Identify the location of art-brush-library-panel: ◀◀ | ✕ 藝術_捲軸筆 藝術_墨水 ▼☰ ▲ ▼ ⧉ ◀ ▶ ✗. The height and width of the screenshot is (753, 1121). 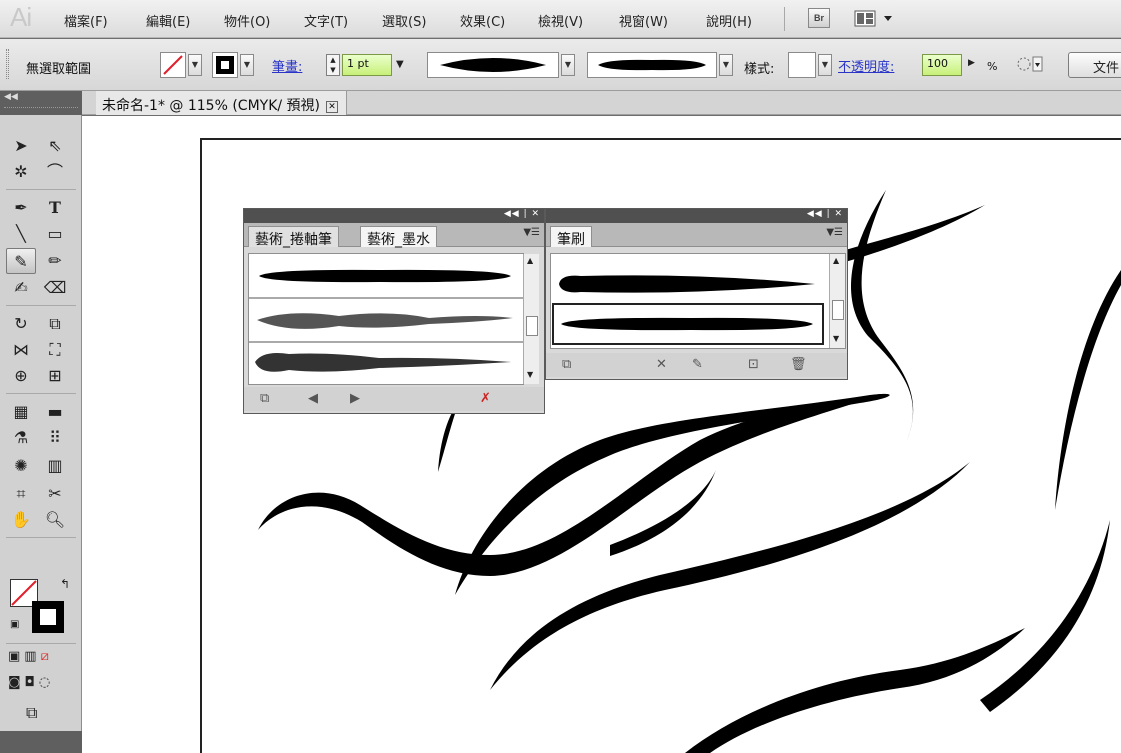
(394, 311).